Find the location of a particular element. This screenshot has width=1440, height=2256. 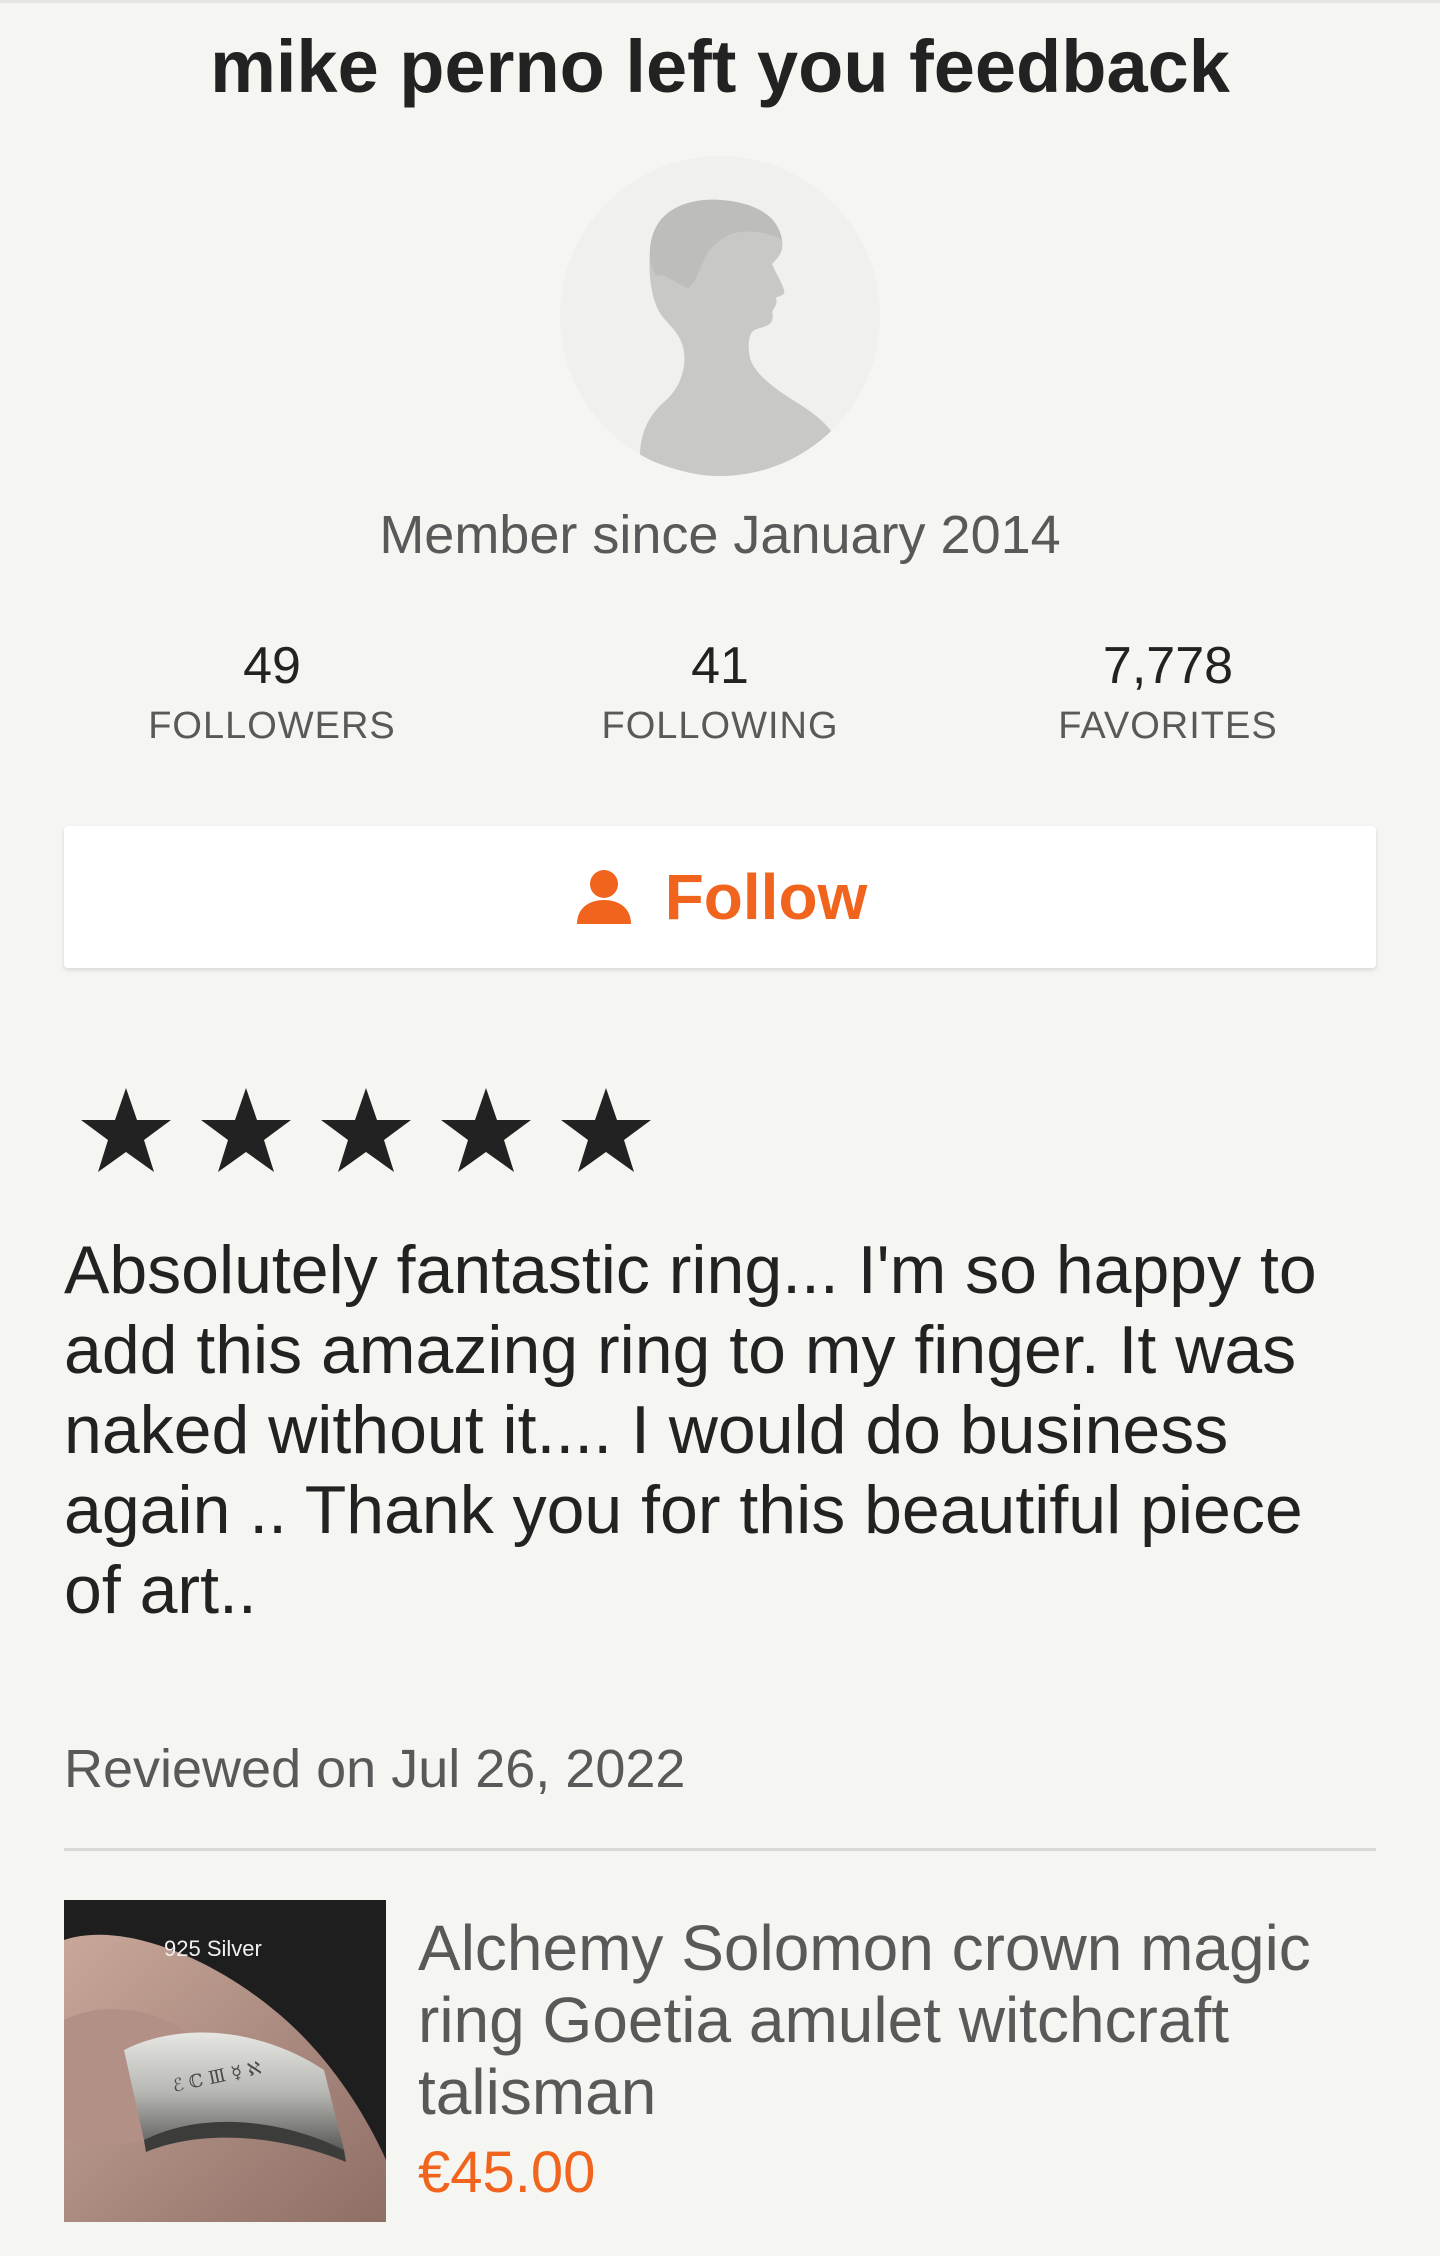

default-avatar-icon is located at coordinates (720, 316).